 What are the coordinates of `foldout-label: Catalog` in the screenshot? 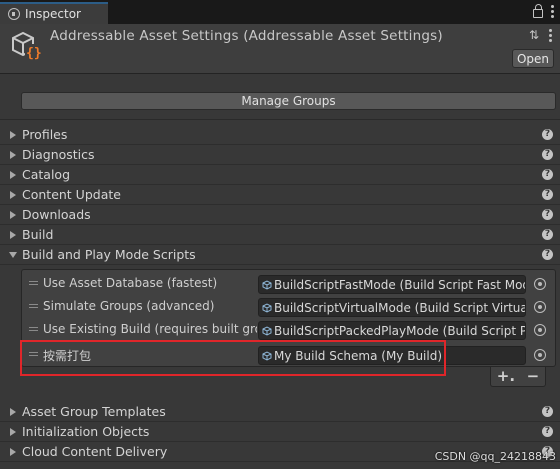 It's located at (46, 174).